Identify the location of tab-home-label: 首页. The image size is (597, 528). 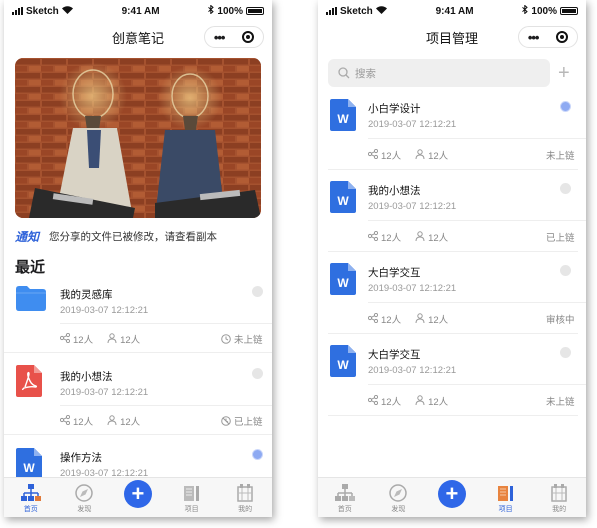
(30, 509).